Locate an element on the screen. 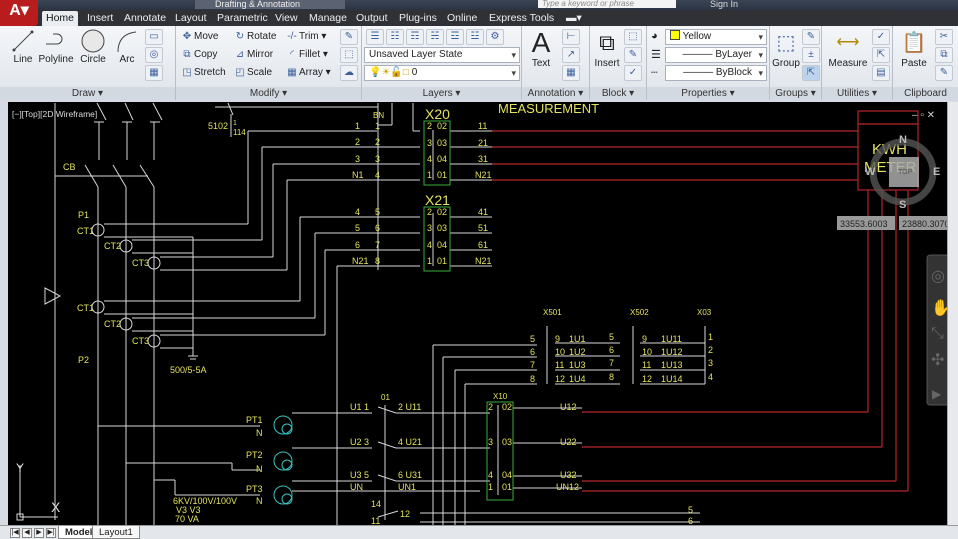  zoom-extents-icon: ⤡ is located at coordinates (937, 333).